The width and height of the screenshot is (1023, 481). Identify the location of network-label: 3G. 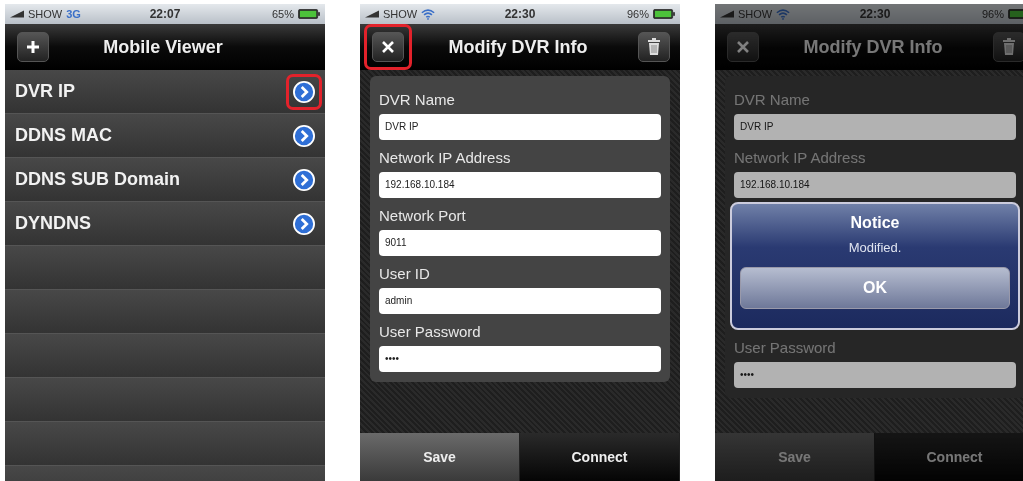
(73, 14).